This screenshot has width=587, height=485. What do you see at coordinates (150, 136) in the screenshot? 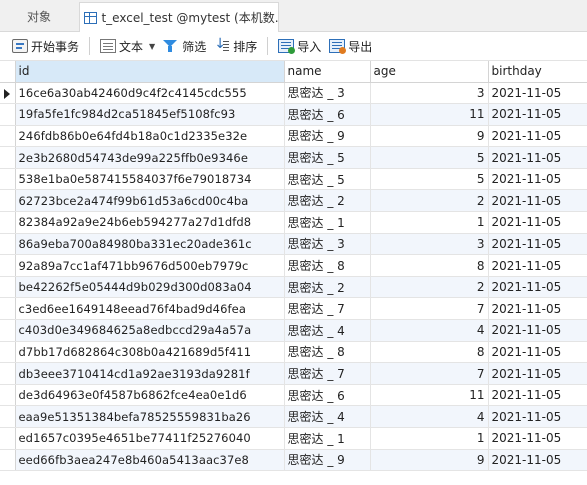
I see `cell-id: 246fdb86b0e64fd4b18a0c1d2335e32e` at bounding box center [150, 136].